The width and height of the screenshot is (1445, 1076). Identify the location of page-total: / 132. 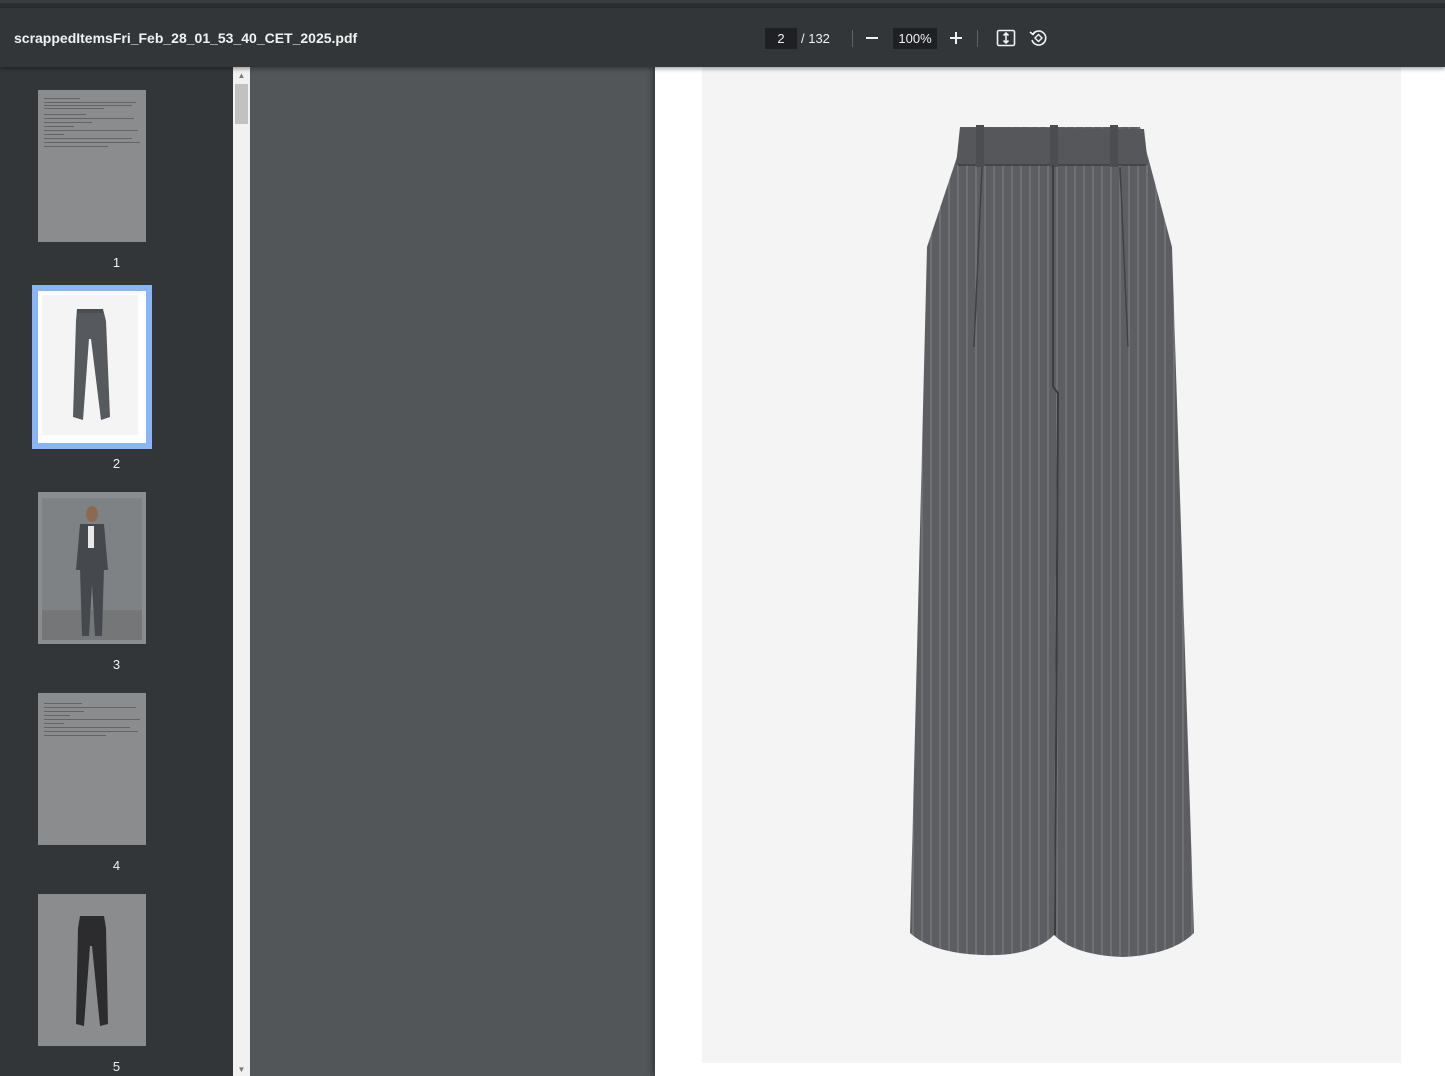
(815, 38).